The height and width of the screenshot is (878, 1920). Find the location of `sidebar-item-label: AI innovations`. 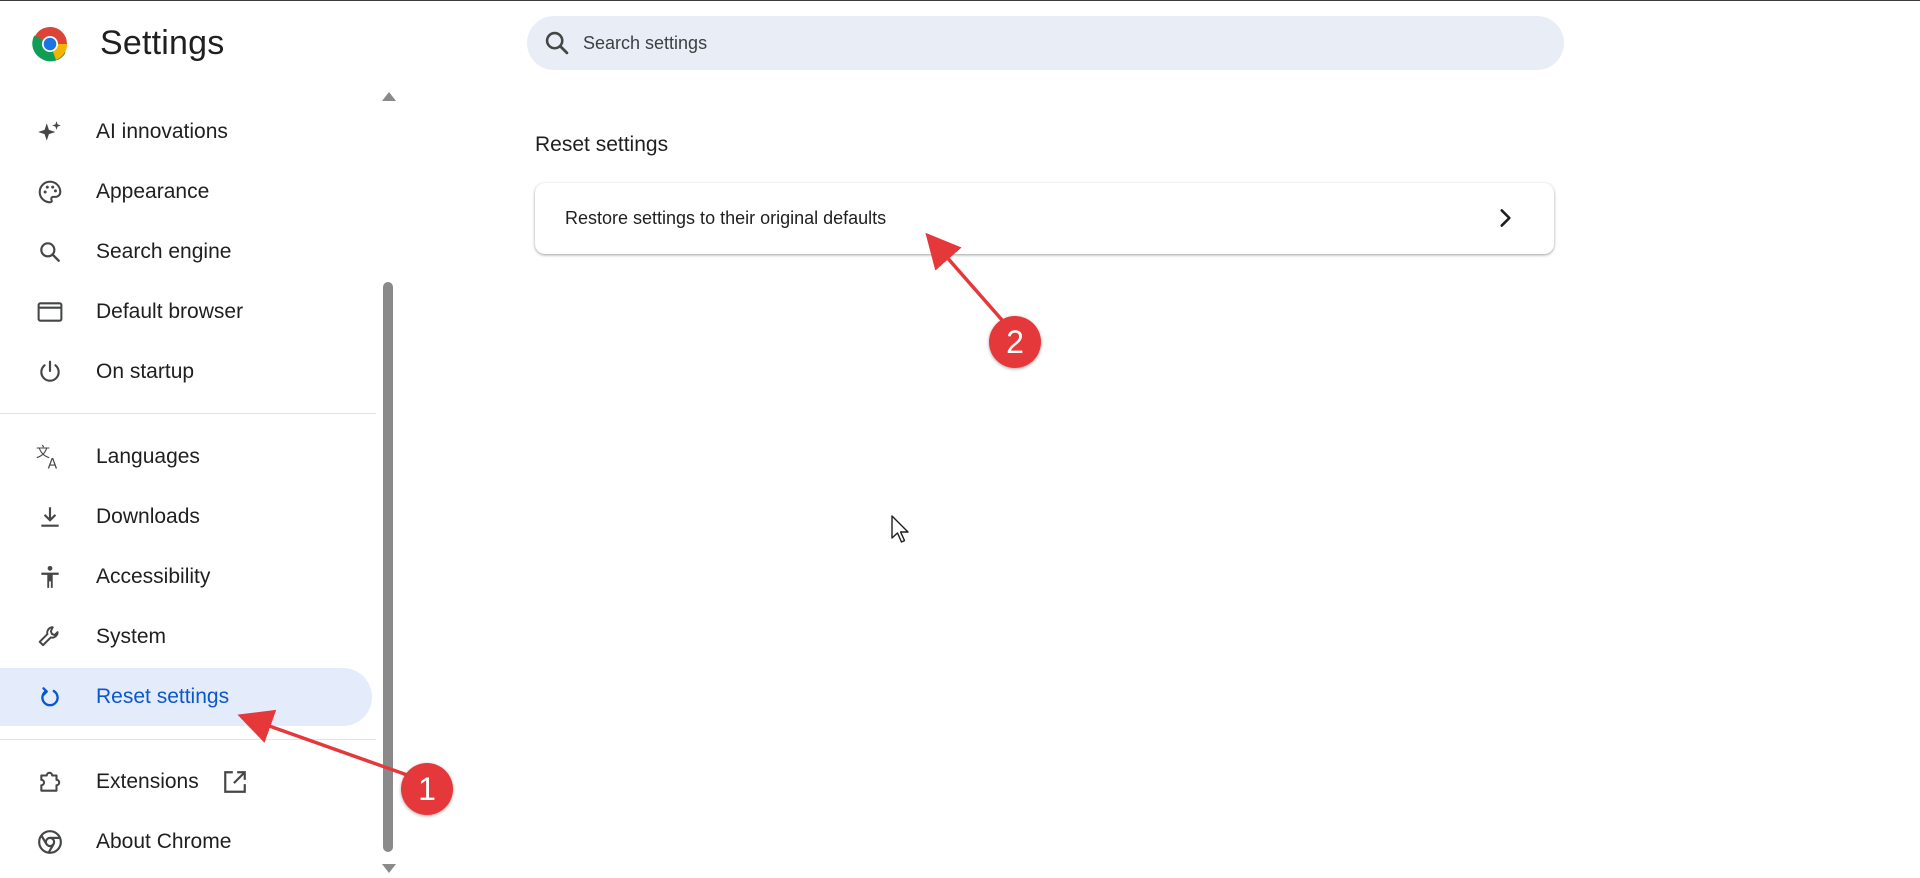

sidebar-item-label: AI innovations is located at coordinates (162, 131).